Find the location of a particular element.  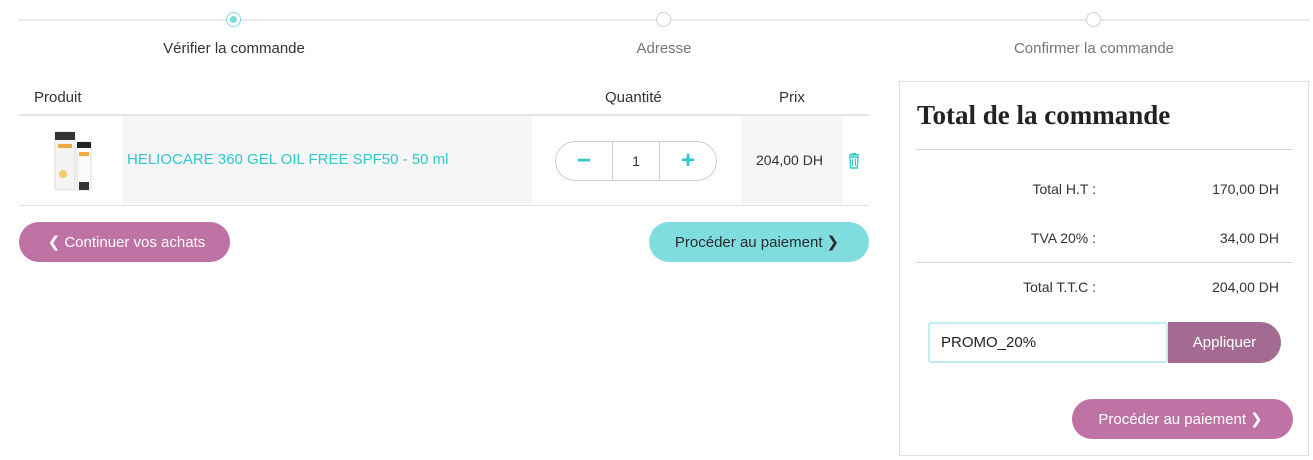

total-ttc-label: Total T.T.C : is located at coordinates (1059, 287).